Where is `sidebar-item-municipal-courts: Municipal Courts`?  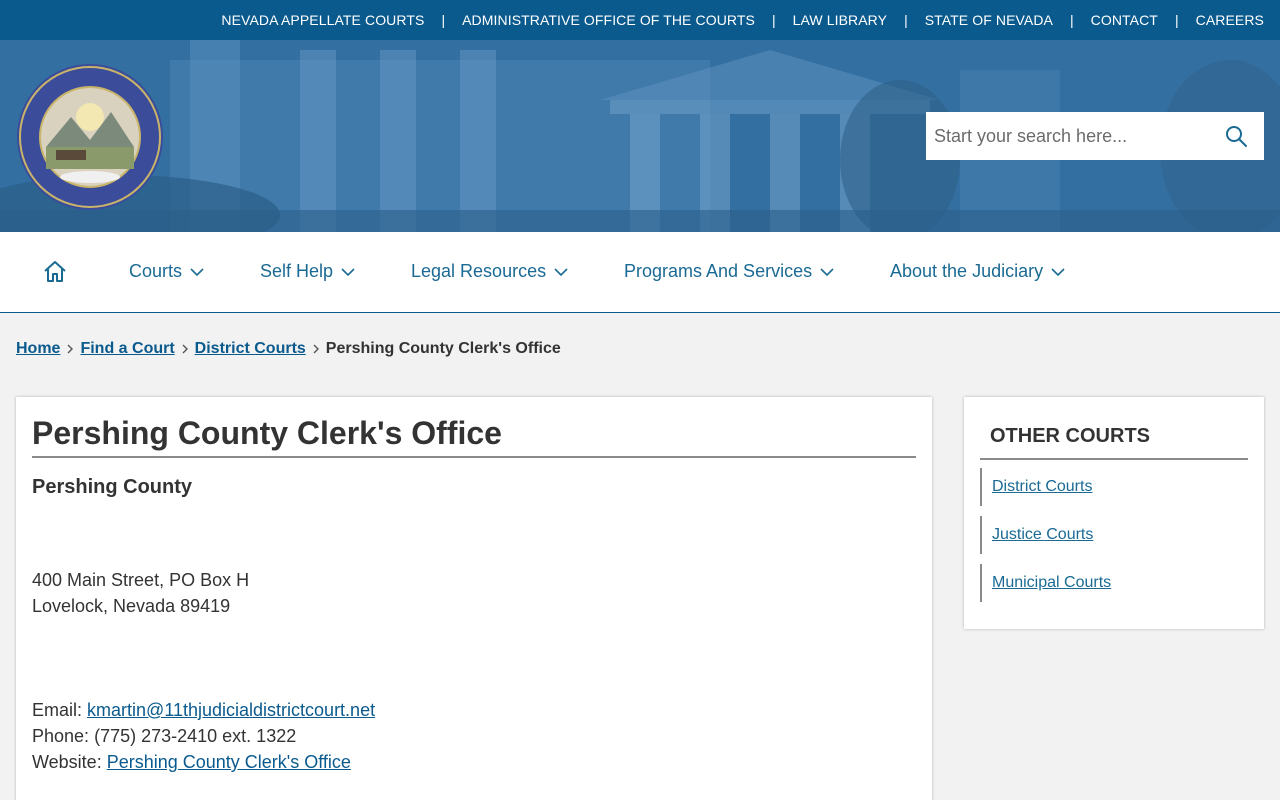 sidebar-item-municipal-courts: Municipal Courts is located at coordinates (1045, 583).